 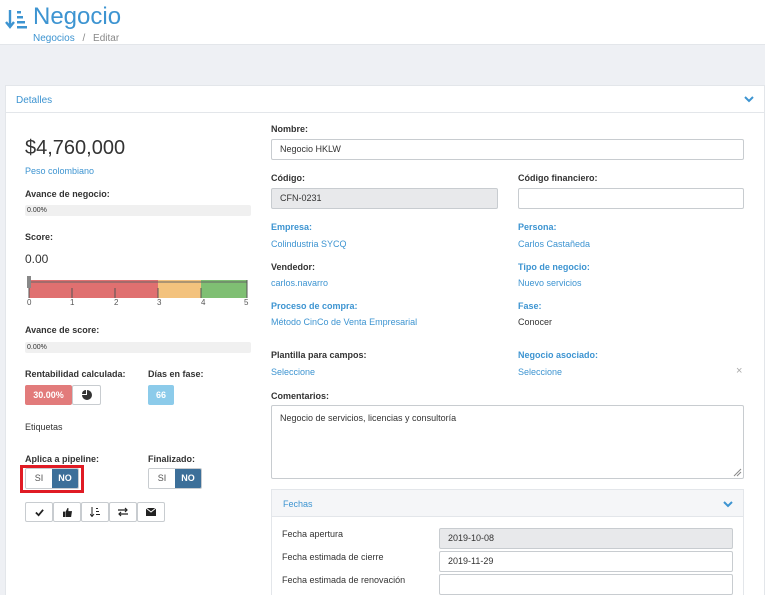 What do you see at coordinates (319, 355) in the screenshot?
I see `plantilla-label: Plantilla para campos:` at bounding box center [319, 355].